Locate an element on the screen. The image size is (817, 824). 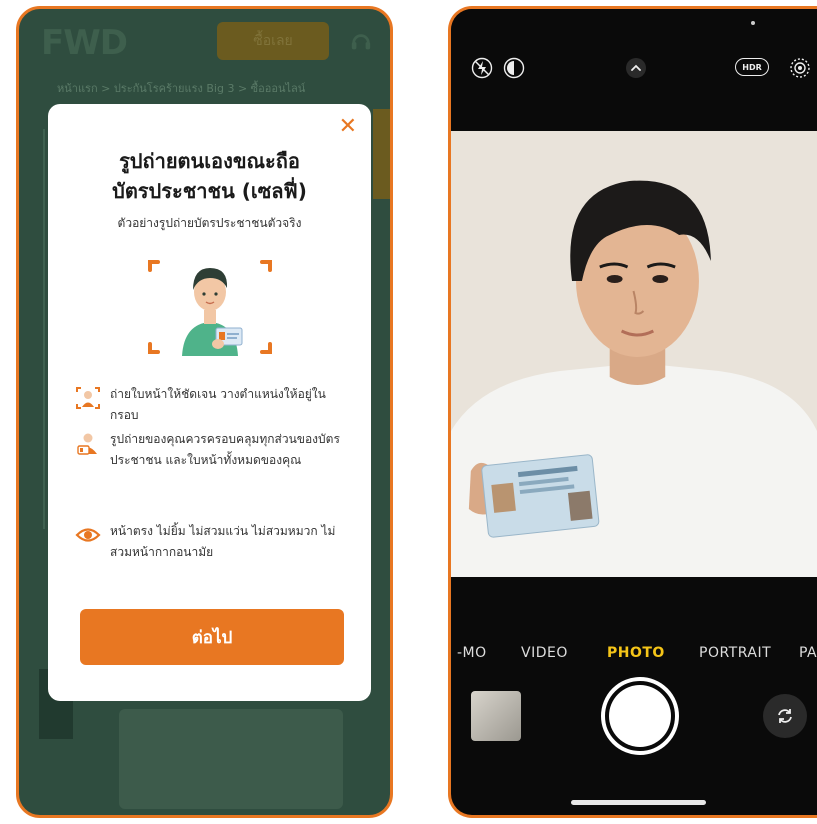
modal-subtitle: ตัวอย่างรูปถ่ายบัตรประชาชนตัวจริง is located at coordinates (209, 223).